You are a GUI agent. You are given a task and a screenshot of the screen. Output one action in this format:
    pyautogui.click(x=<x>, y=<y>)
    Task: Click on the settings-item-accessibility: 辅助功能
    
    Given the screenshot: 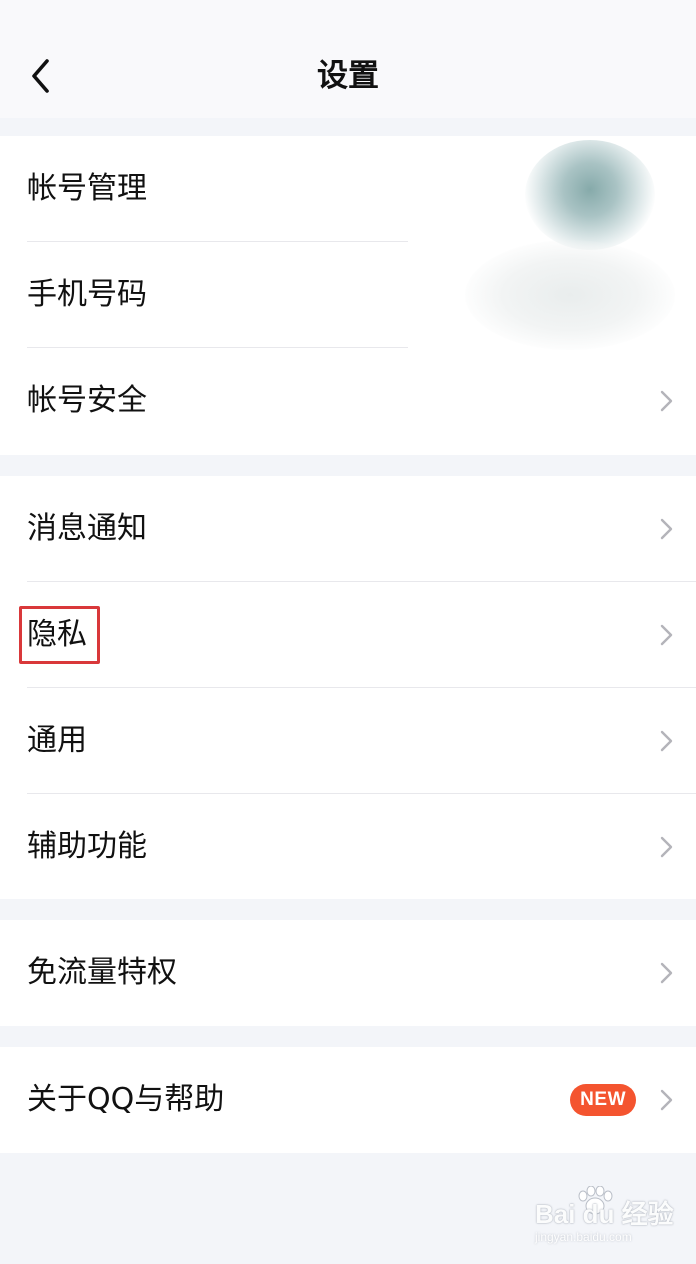 What is the action you would take?
    pyautogui.click(x=348, y=847)
    